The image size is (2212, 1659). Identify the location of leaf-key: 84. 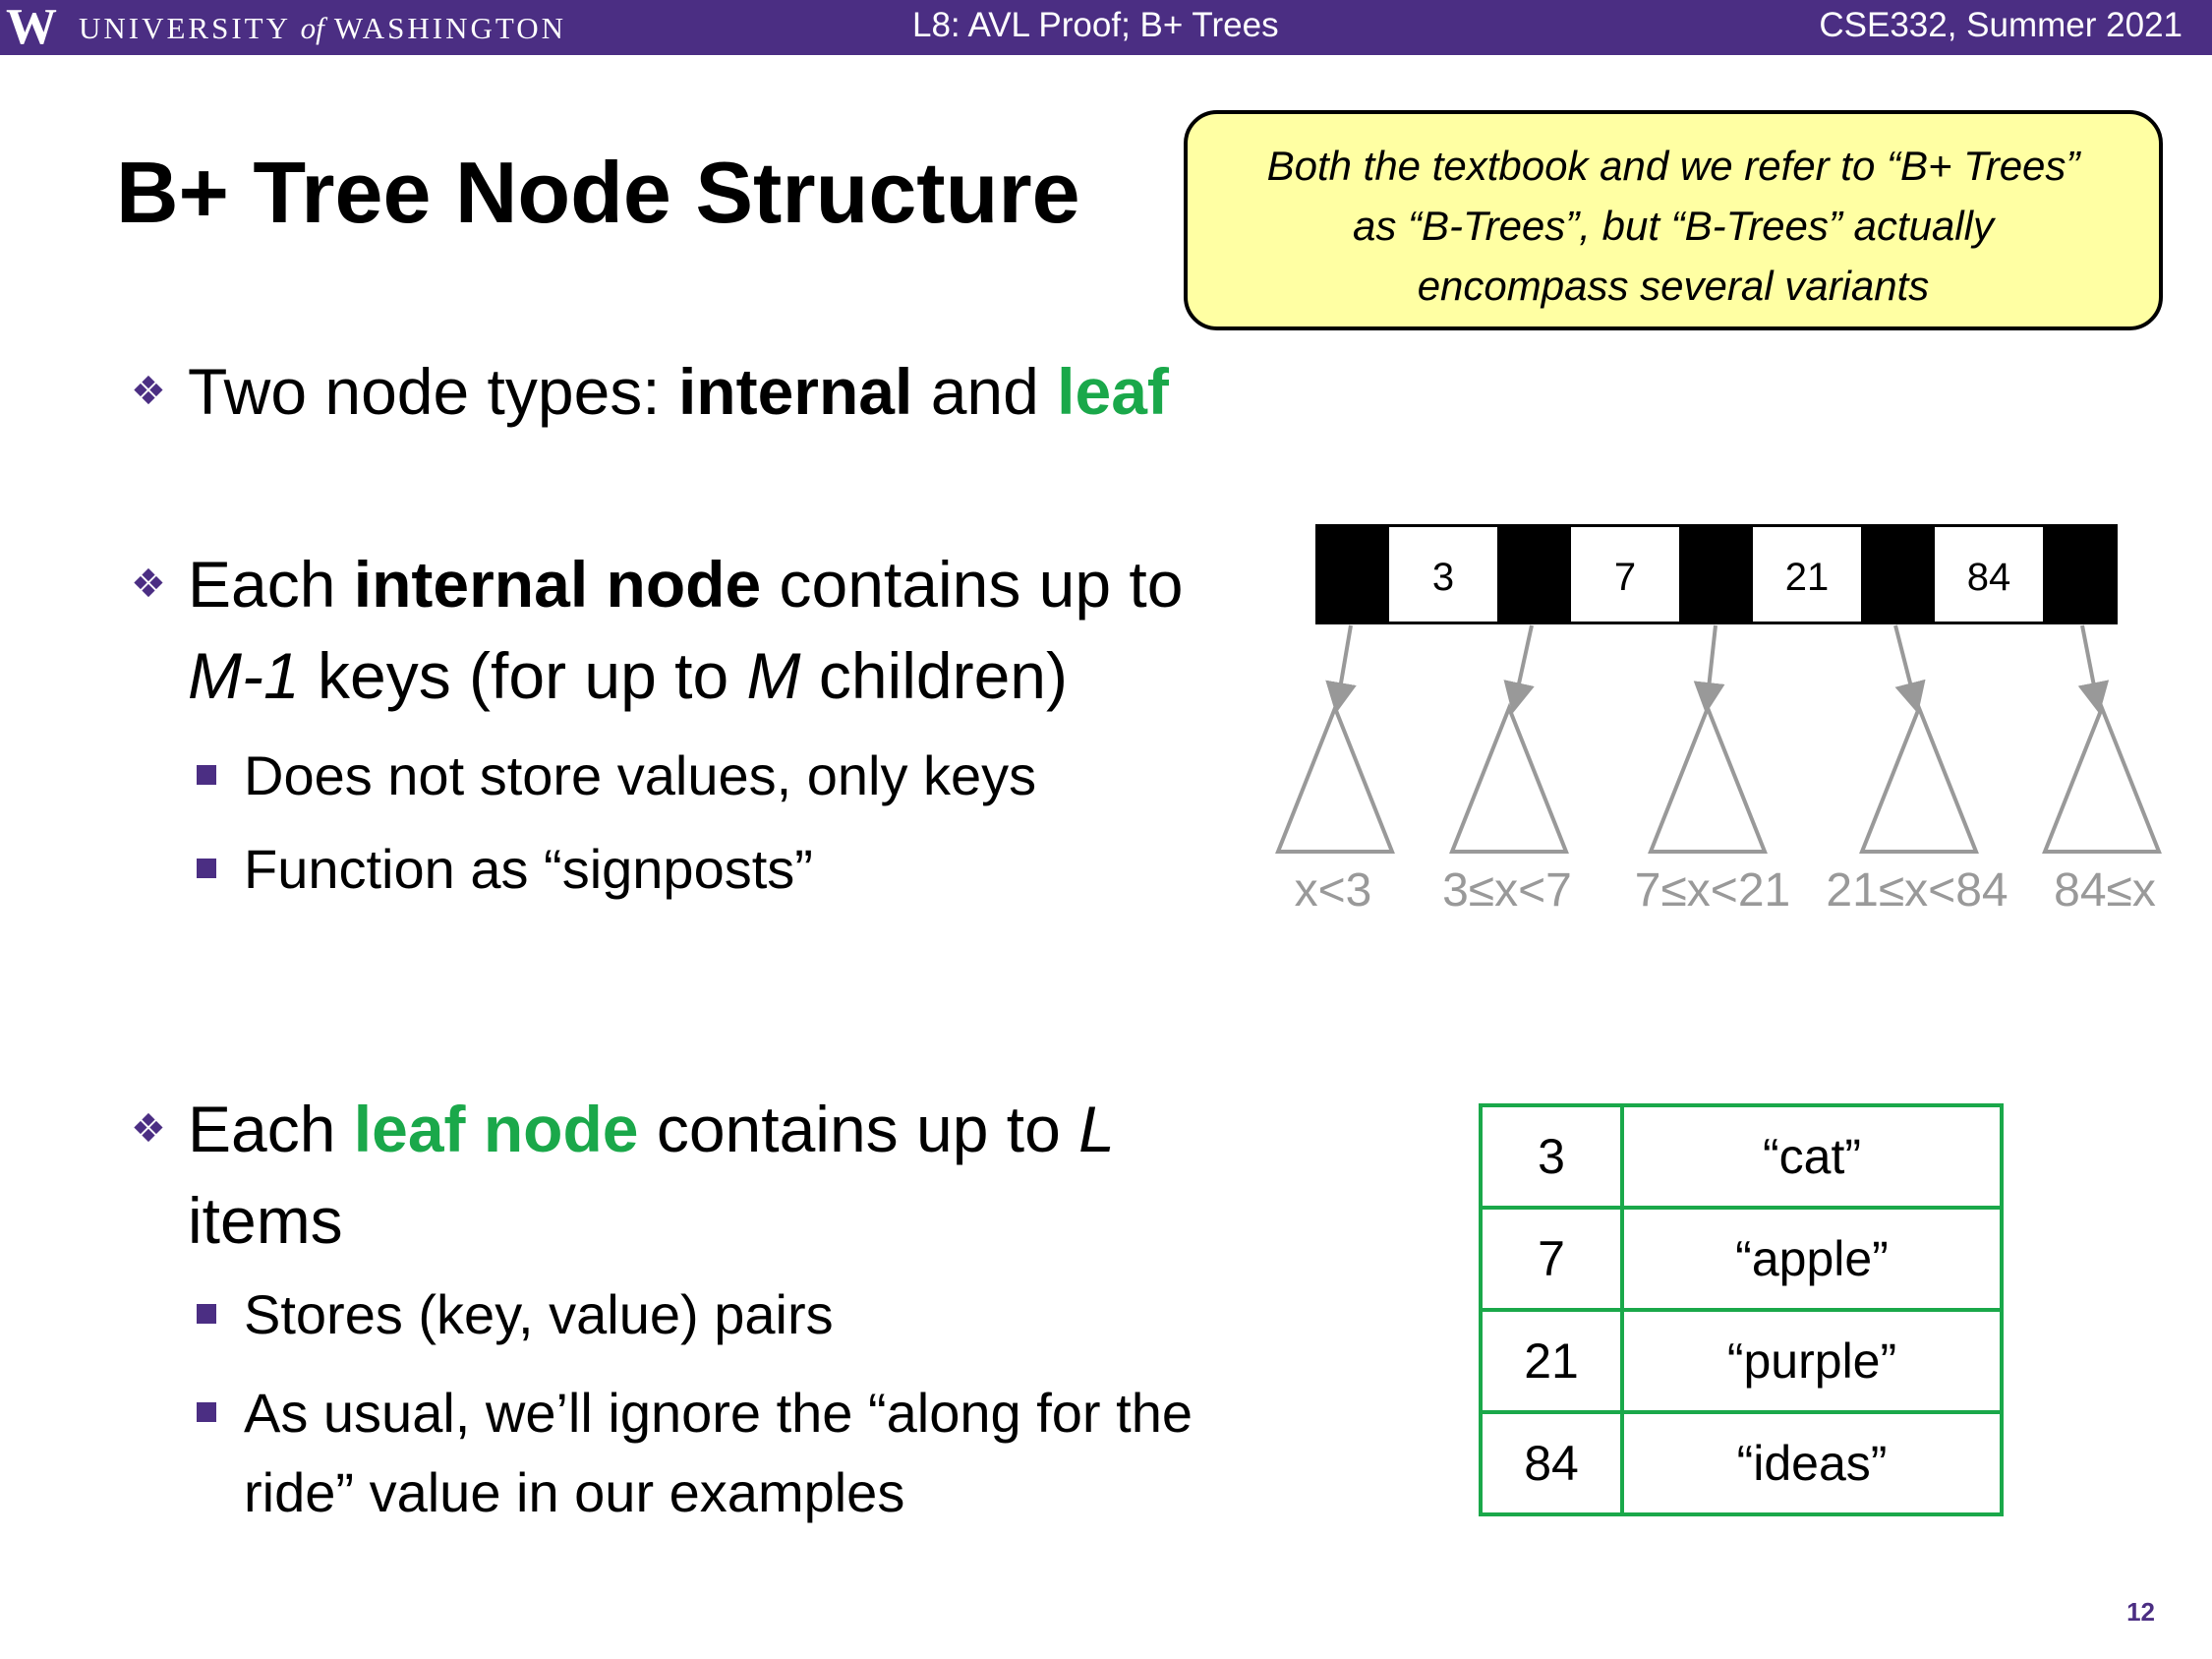
(1552, 1463).